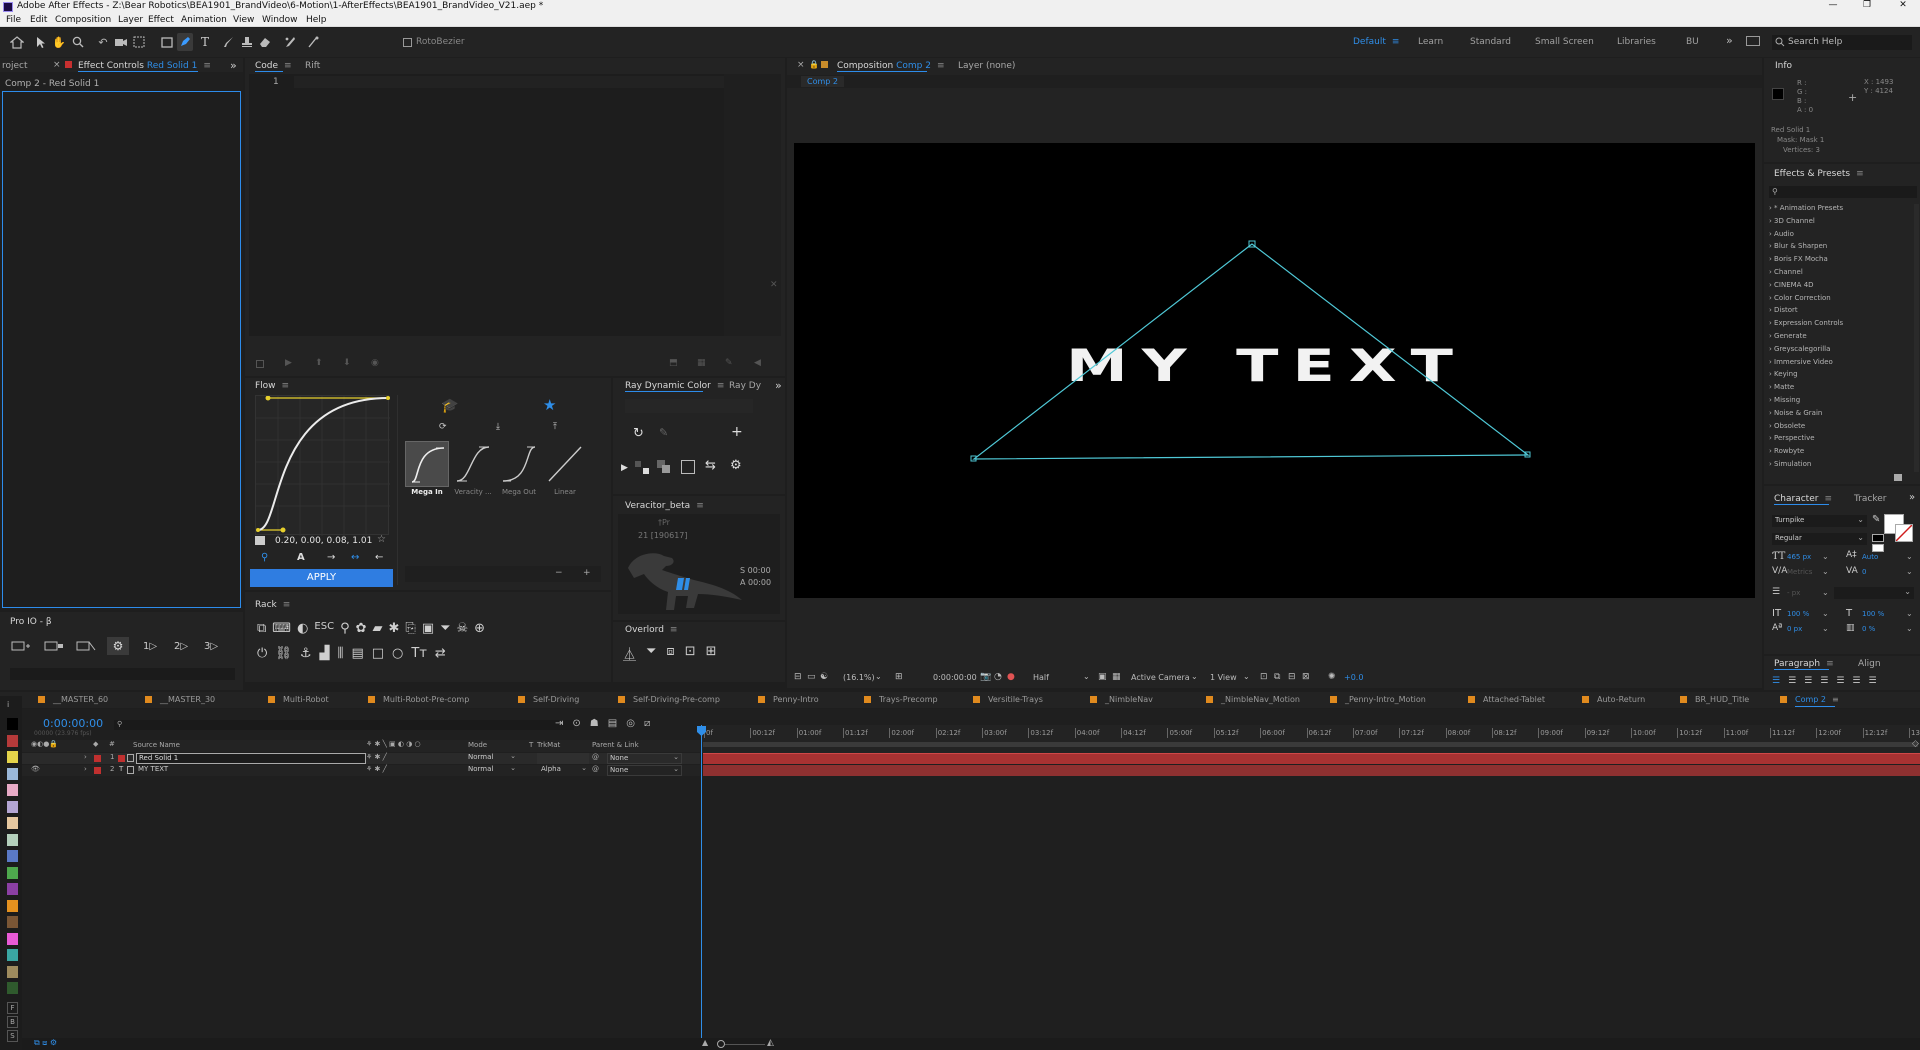 This screenshot has height=1050, width=1920. What do you see at coordinates (204, 20) in the screenshot?
I see `menu-animation: Animation` at bounding box center [204, 20].